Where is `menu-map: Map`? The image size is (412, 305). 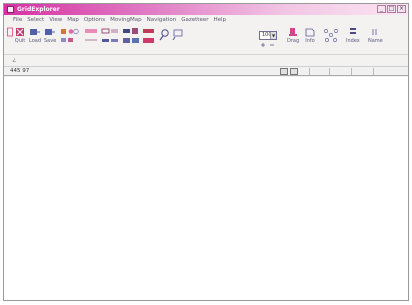 menu-map: Map is located at coordinates (73, 20).